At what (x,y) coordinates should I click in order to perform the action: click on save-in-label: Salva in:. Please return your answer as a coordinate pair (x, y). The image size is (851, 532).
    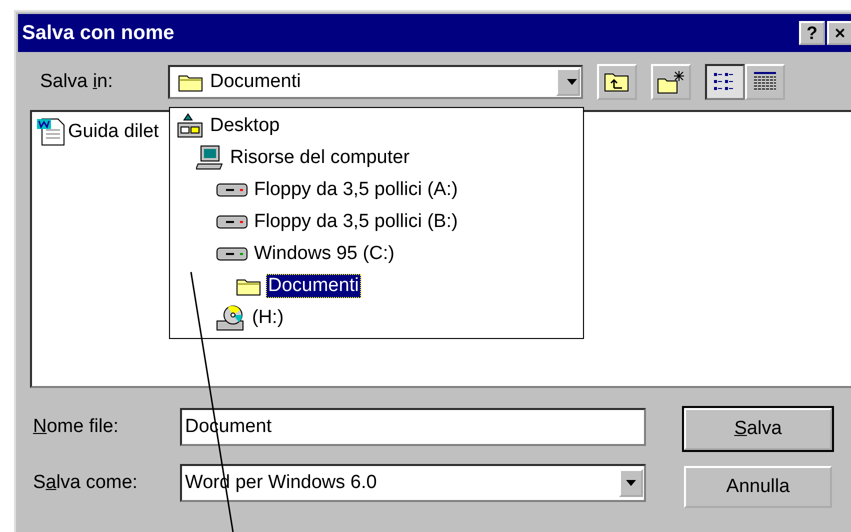
    Looking at the image, I should click on (77, 82).